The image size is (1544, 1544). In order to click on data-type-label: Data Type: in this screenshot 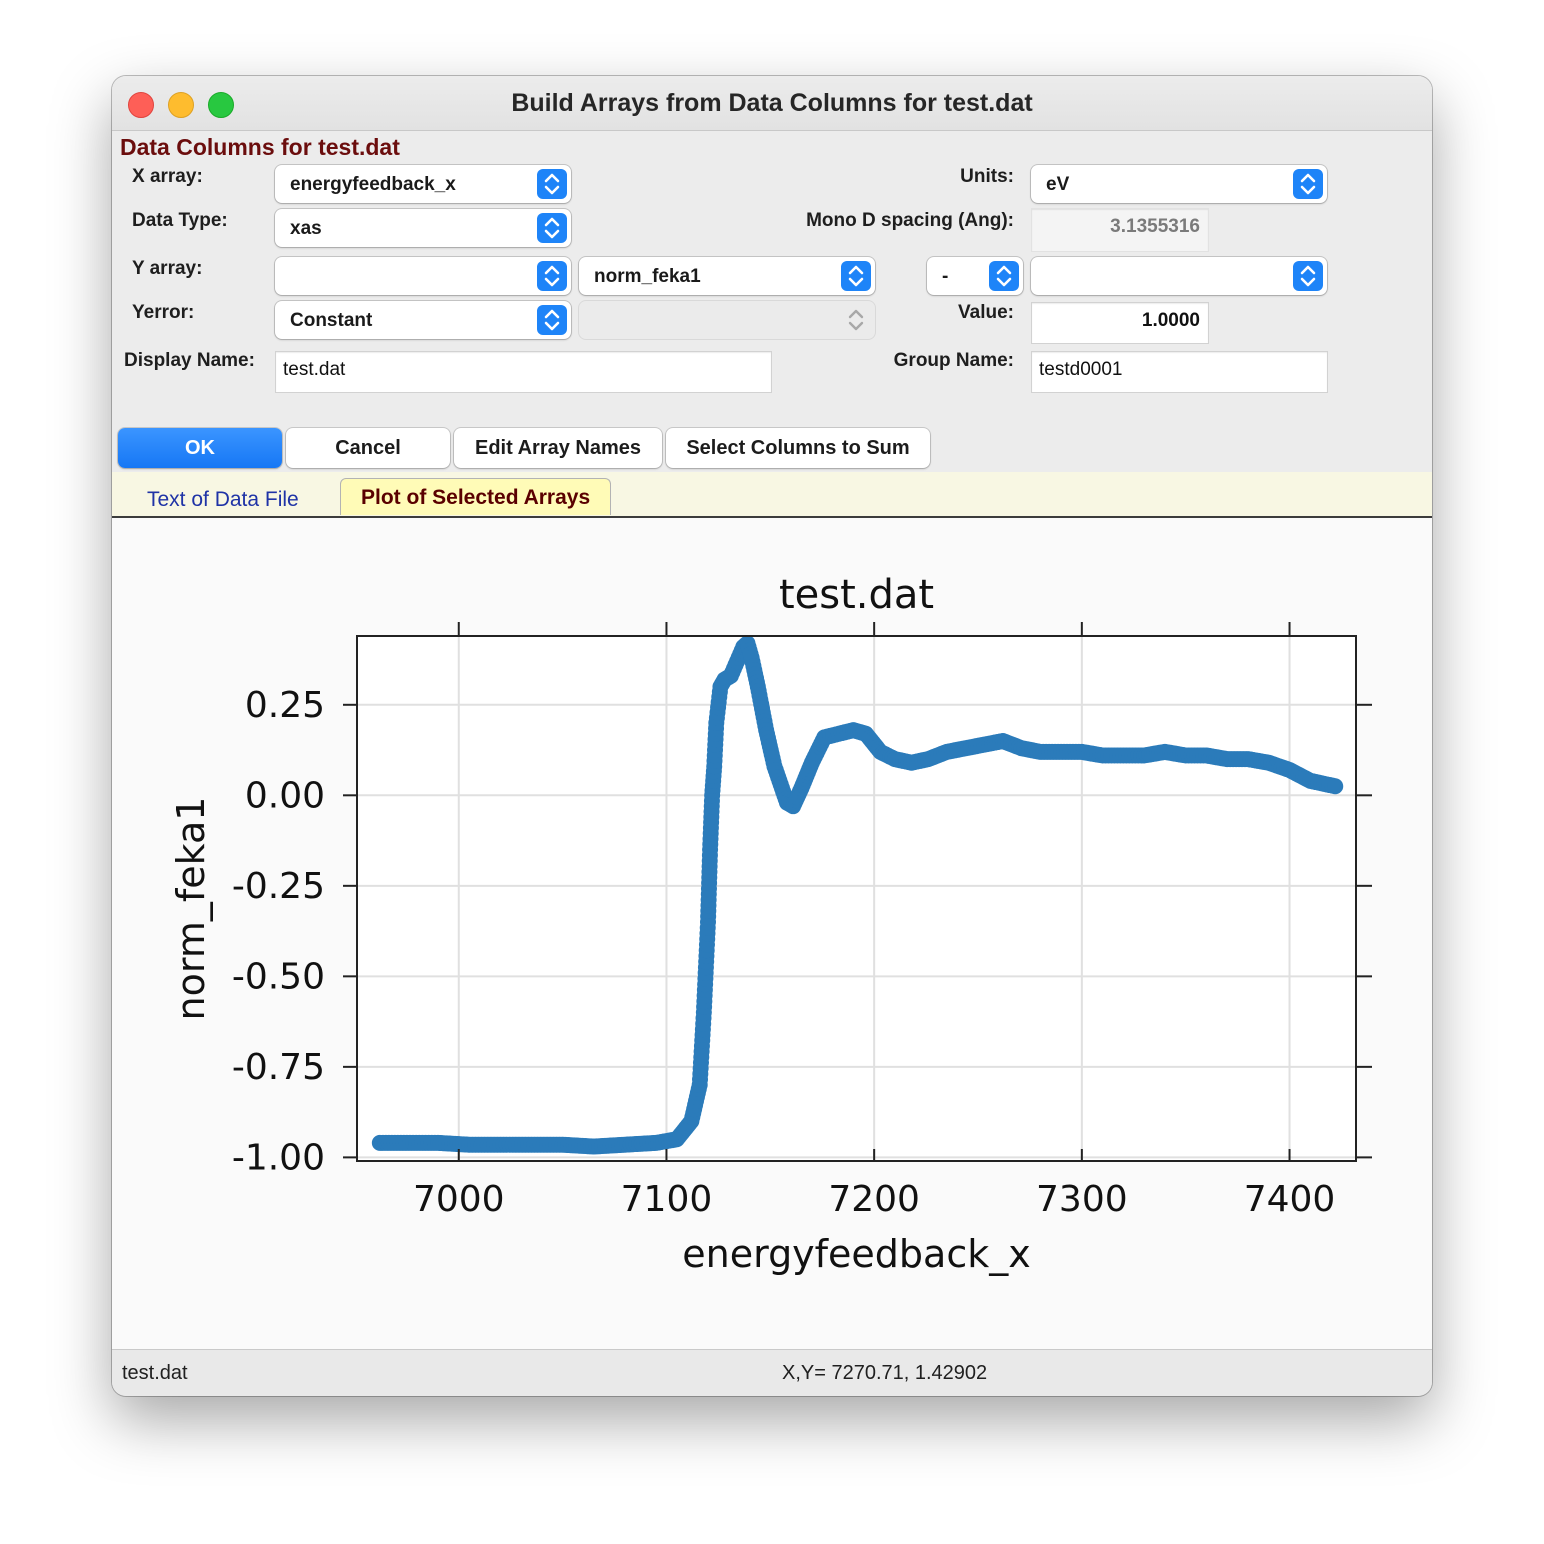, I will do `click(180, 220)`.